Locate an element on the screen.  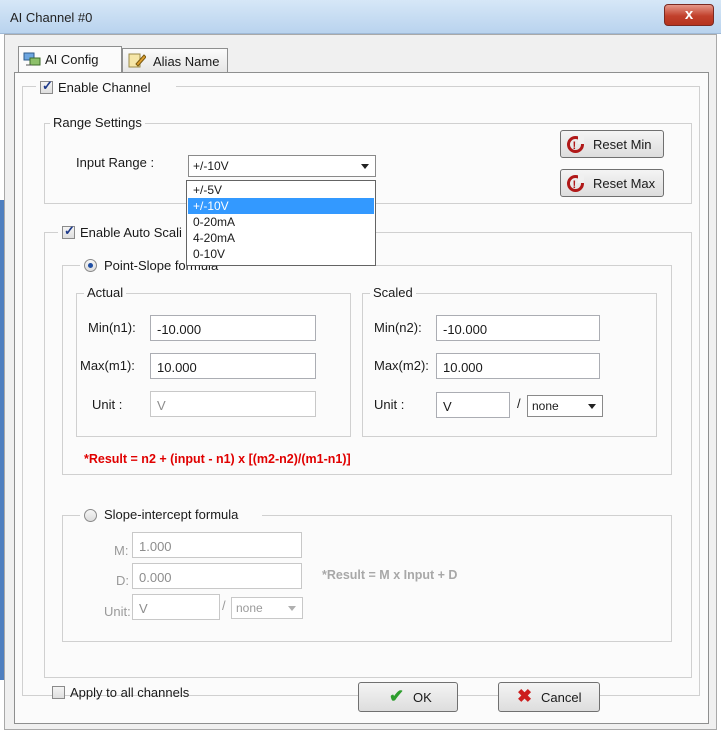
d-input: 0.000 is located at coordinates (217, 576).